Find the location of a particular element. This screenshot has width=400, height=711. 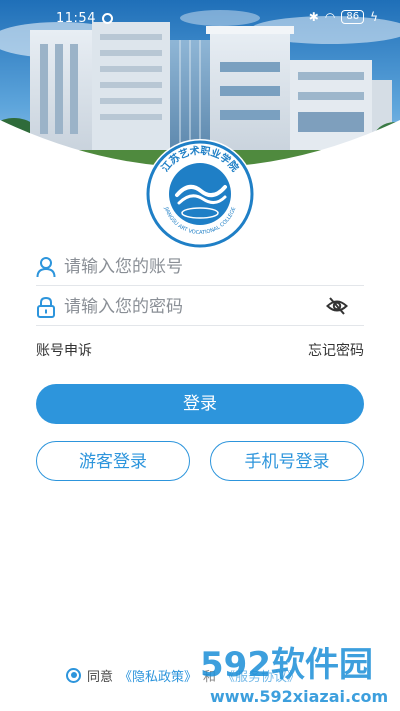

account-input is located at coordinates (199, 267).